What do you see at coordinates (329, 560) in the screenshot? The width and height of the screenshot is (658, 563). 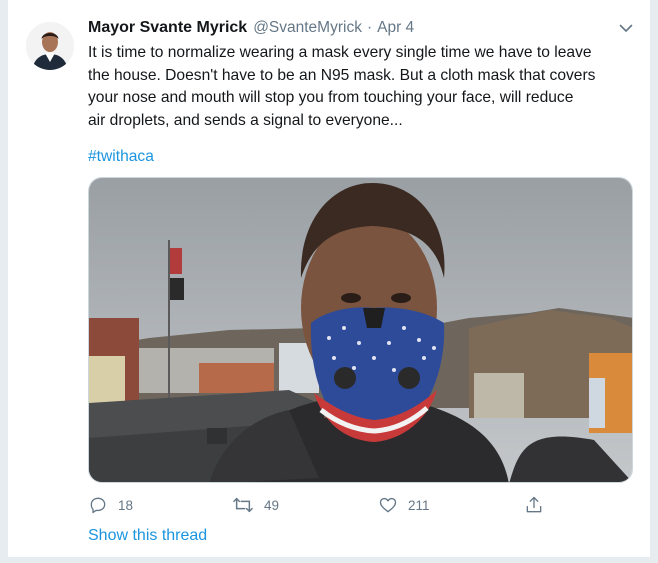 I see `timeline-gap` at bounding box center [329, 560].